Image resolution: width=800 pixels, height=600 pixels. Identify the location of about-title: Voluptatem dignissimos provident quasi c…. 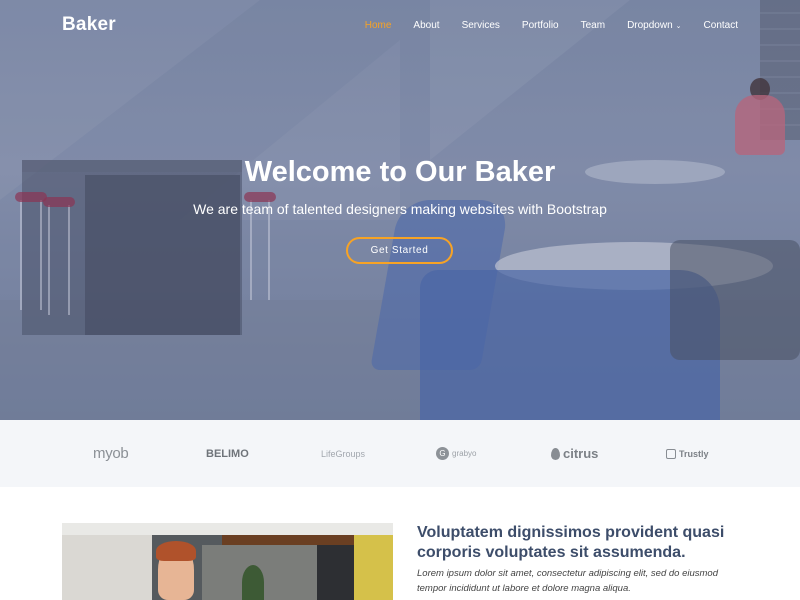
(571, 542).